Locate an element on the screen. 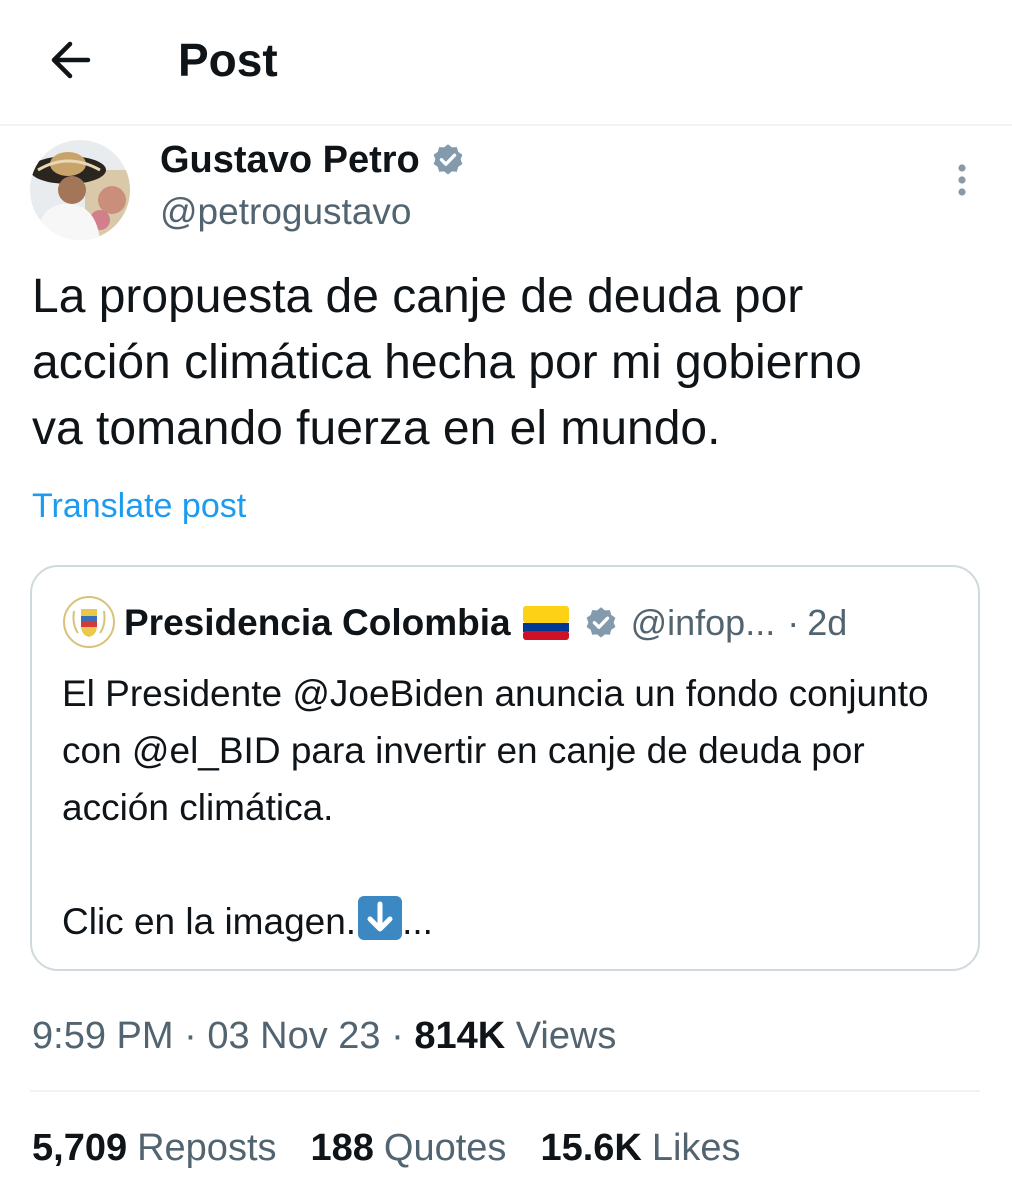 The width and height of the screenshot is (1012, 1200). quoted-author-avatar is located at coordinates (89, 622).